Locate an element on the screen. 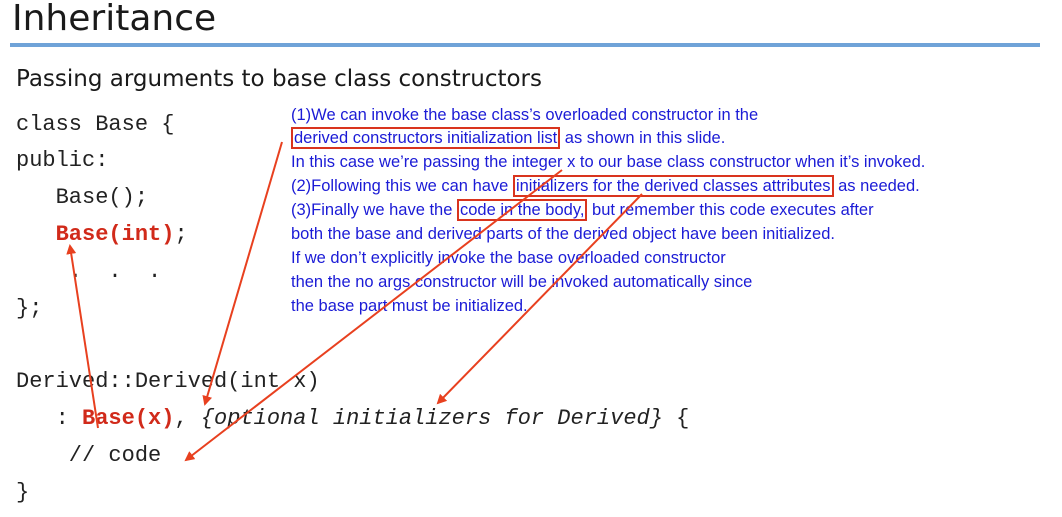 The image size is (1062, 517). code-line: } is located at coordinates (23, 492).